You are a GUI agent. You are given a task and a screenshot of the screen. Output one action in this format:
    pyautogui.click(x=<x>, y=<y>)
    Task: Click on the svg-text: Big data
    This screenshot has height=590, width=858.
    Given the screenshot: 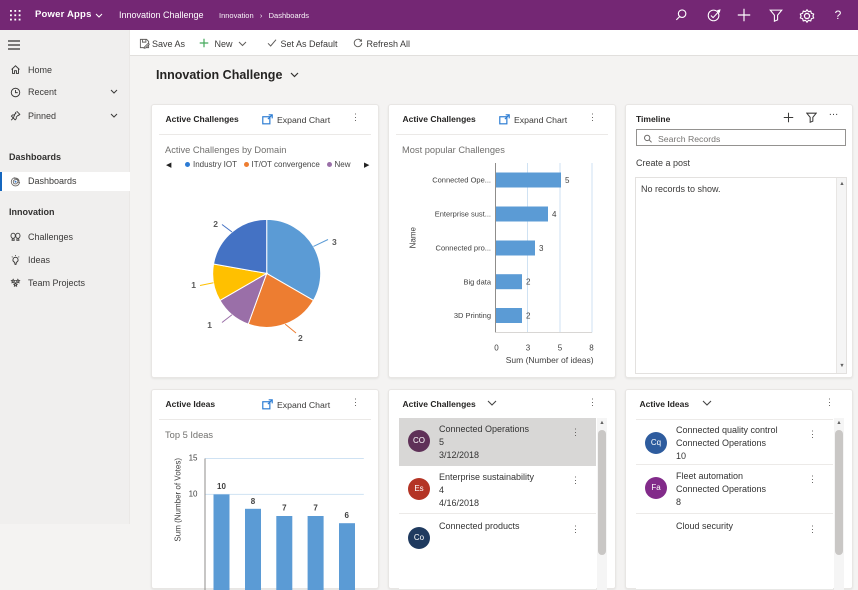 What is the action you would take?
    pyautogui.click(x=477, y=281)
    